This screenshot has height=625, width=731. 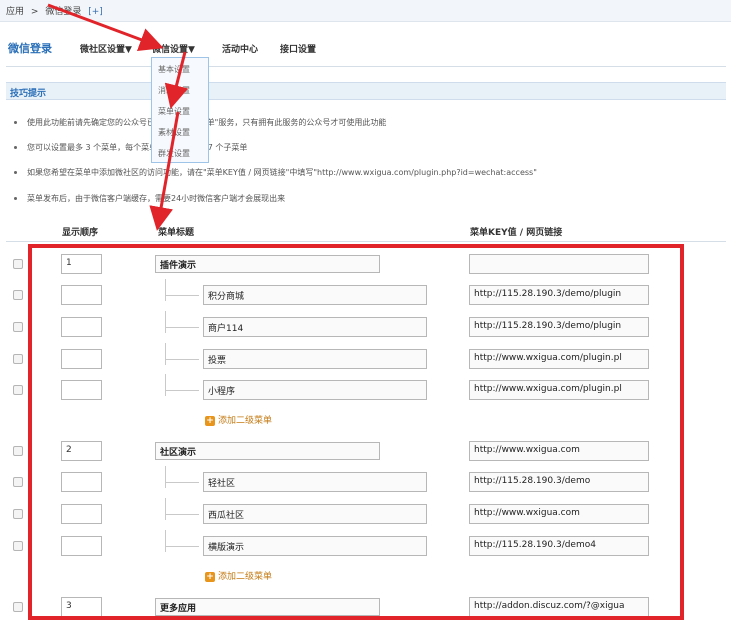 I want to click on nav-community-settings: 微社区设置▼, so click(x=106, y=48).